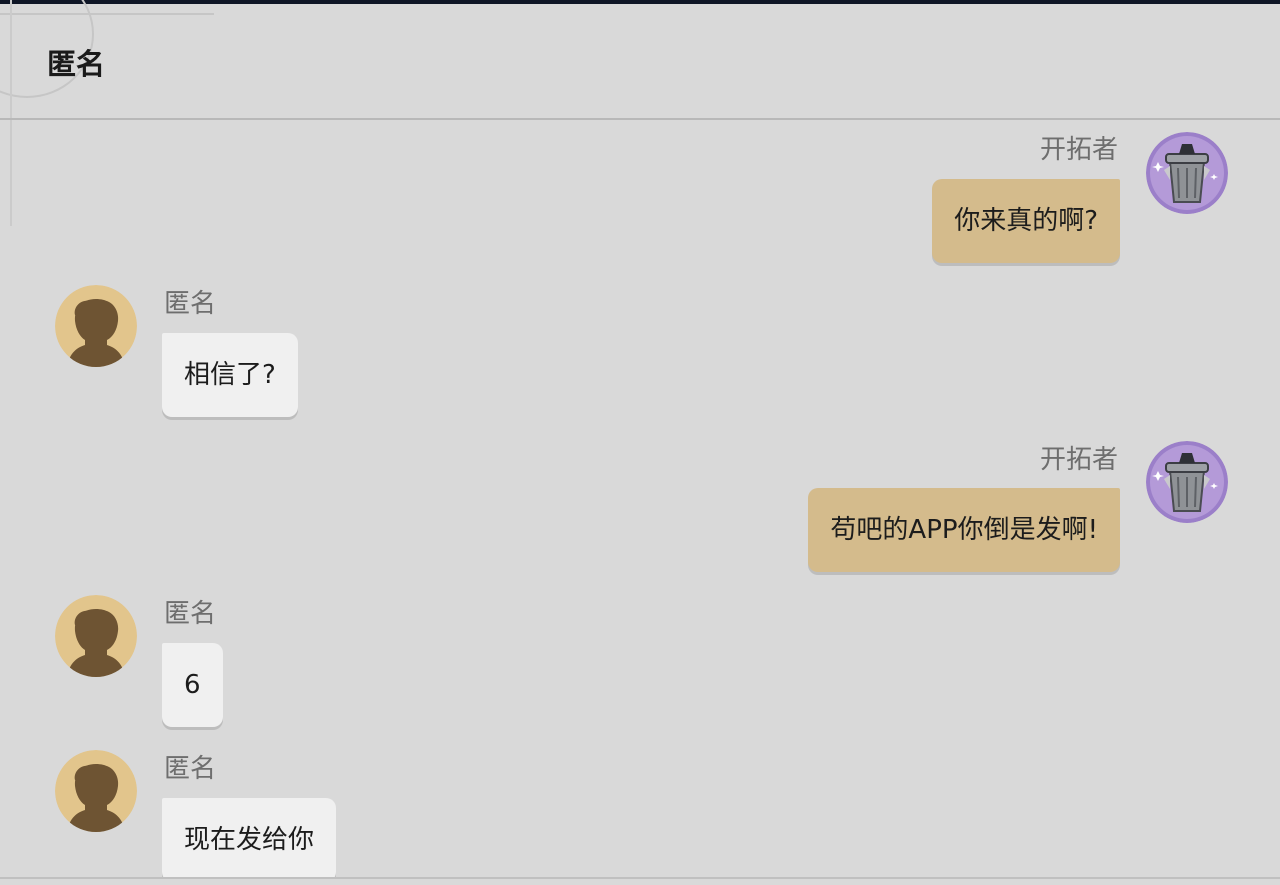 This screenshot has width=1280, height=885. I want to click on chat-header: 匿名, so click(640, 61).